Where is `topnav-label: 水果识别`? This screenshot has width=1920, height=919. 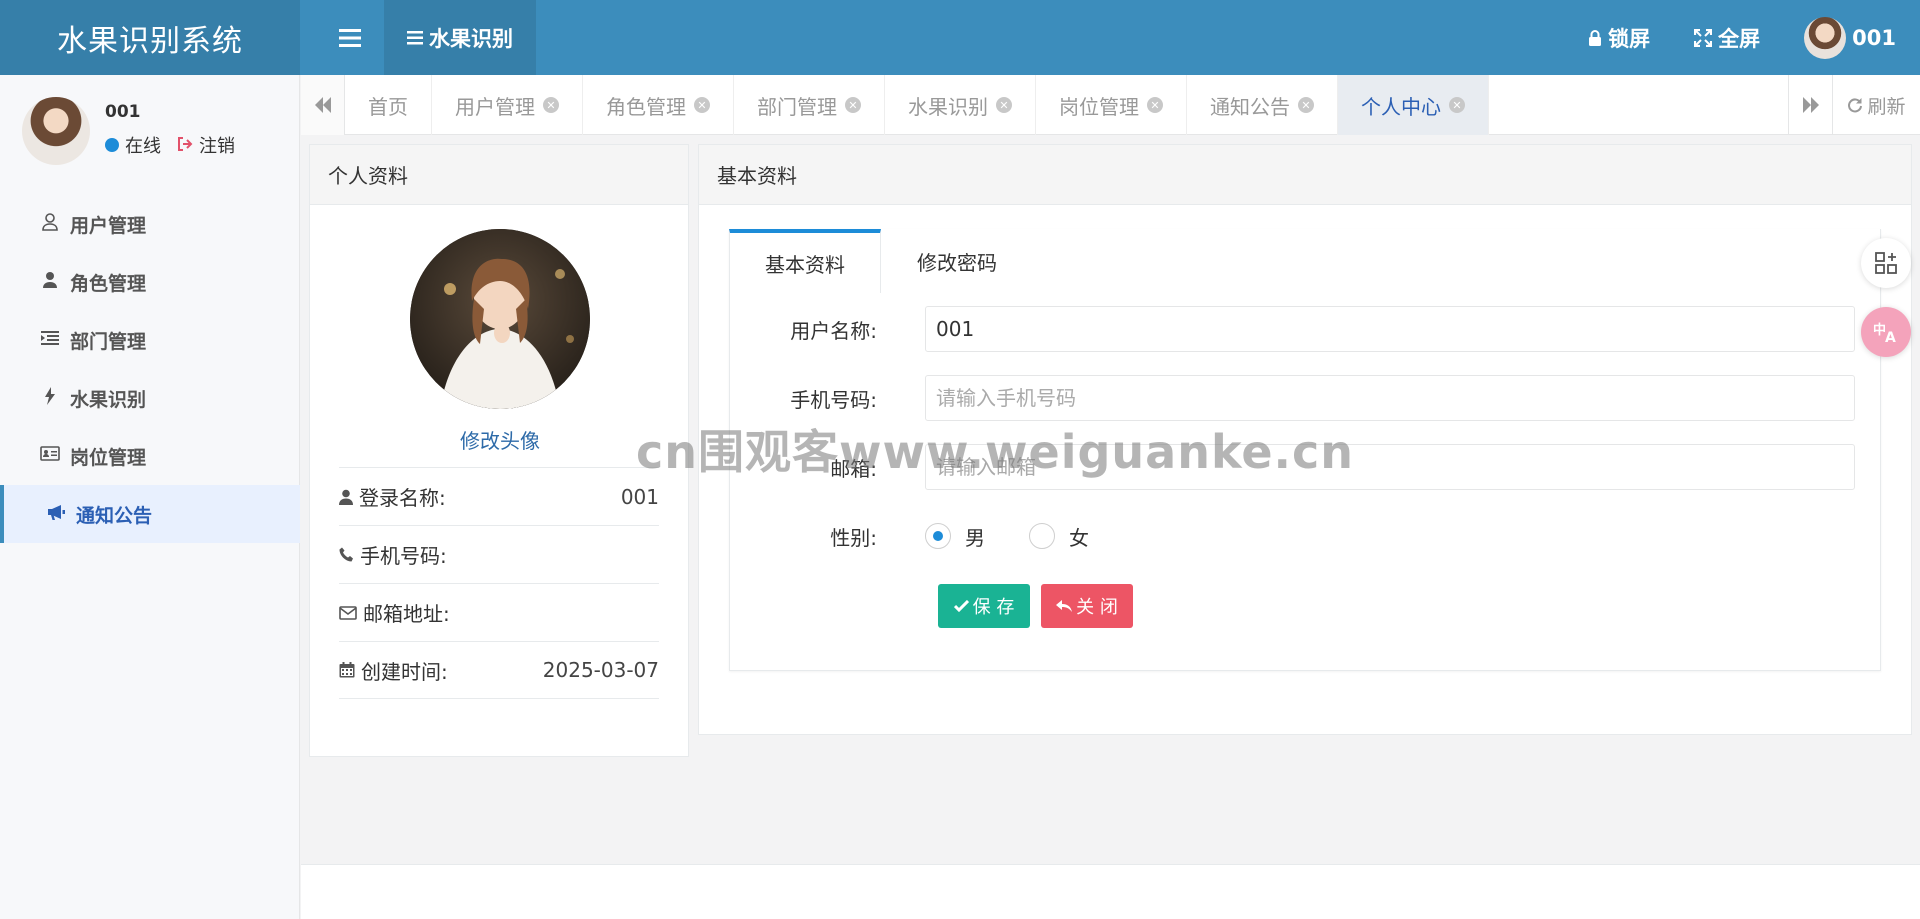 topnav-label: 水果识别 is located at coordinates (471, 38).